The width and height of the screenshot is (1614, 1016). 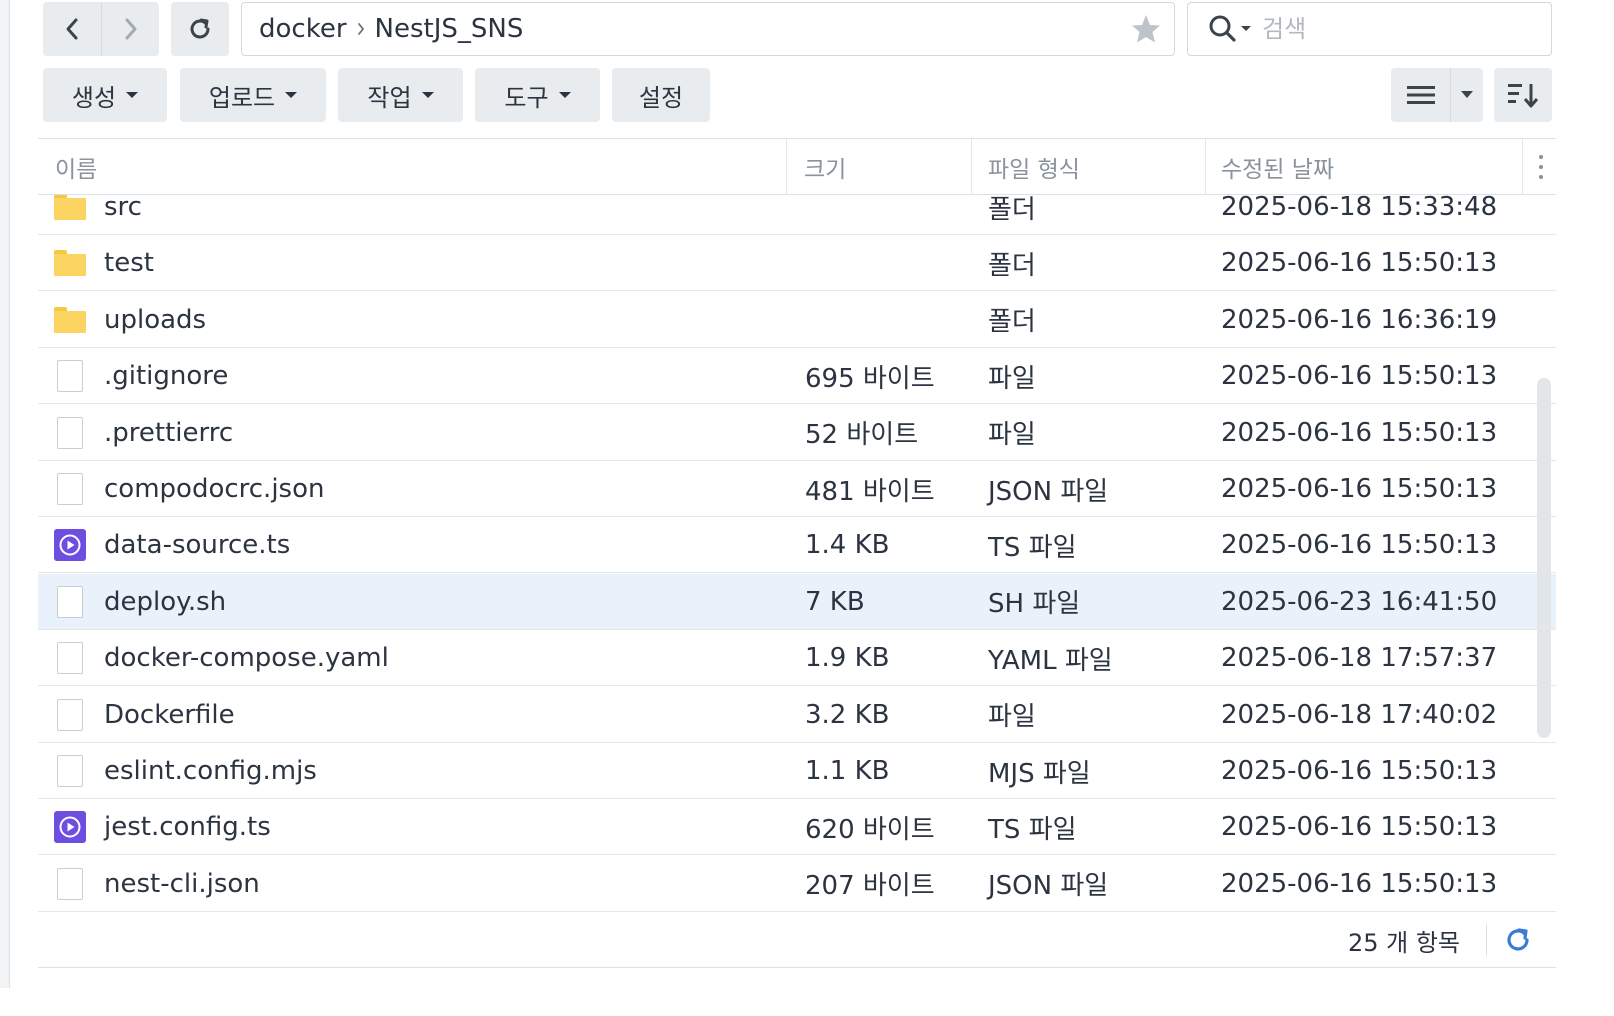 I want to click on chevron-right-icon, so click(x=130, y=29).